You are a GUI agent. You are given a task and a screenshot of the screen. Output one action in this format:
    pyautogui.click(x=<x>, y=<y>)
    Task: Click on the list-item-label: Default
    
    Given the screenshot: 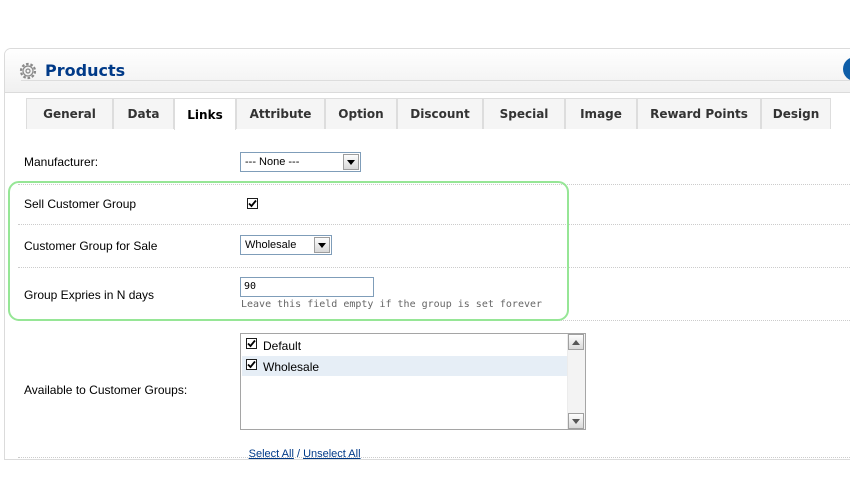 What is the action you would take?
    pyautogui.click(x=282, y=346)
    